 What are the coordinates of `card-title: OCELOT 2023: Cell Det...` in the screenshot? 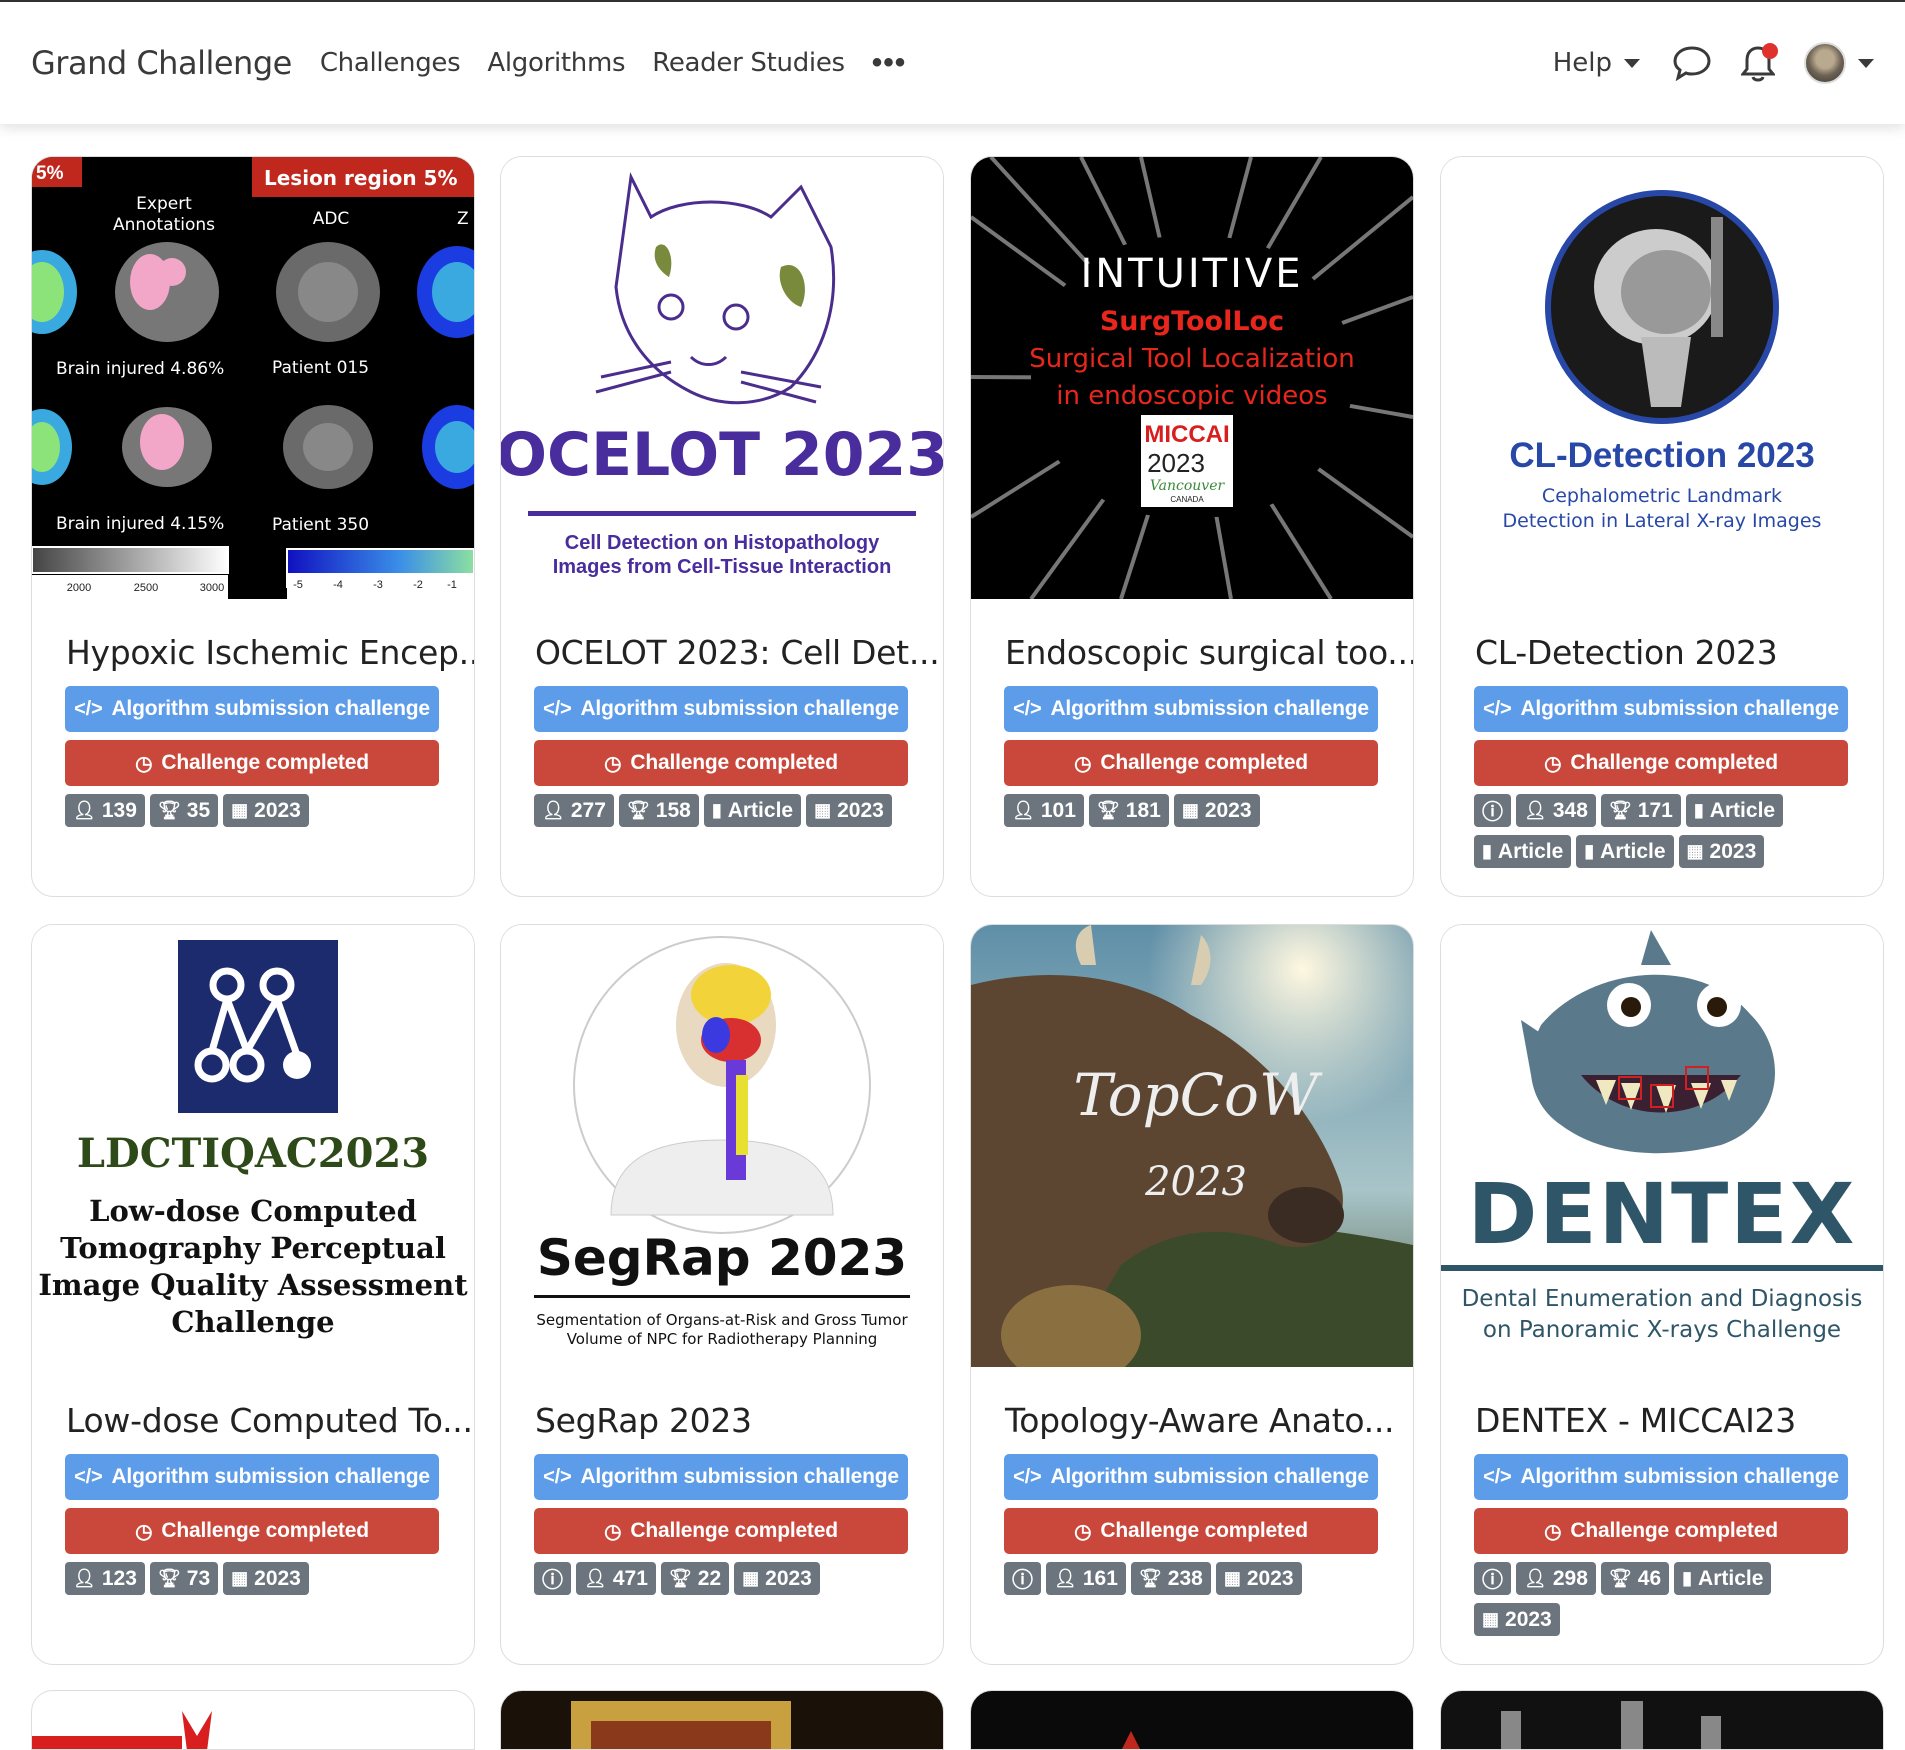 It's located at (722, 639).